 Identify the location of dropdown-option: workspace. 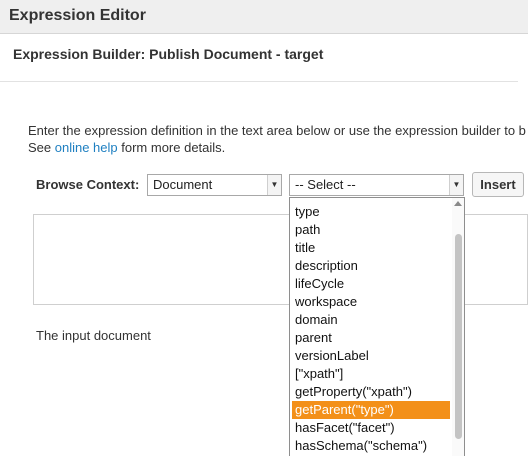
(371, 302).